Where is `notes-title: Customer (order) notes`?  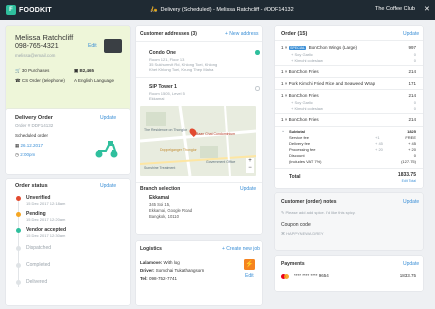 notes-title: Customer (order) notes is located at coordinates (309, 202).